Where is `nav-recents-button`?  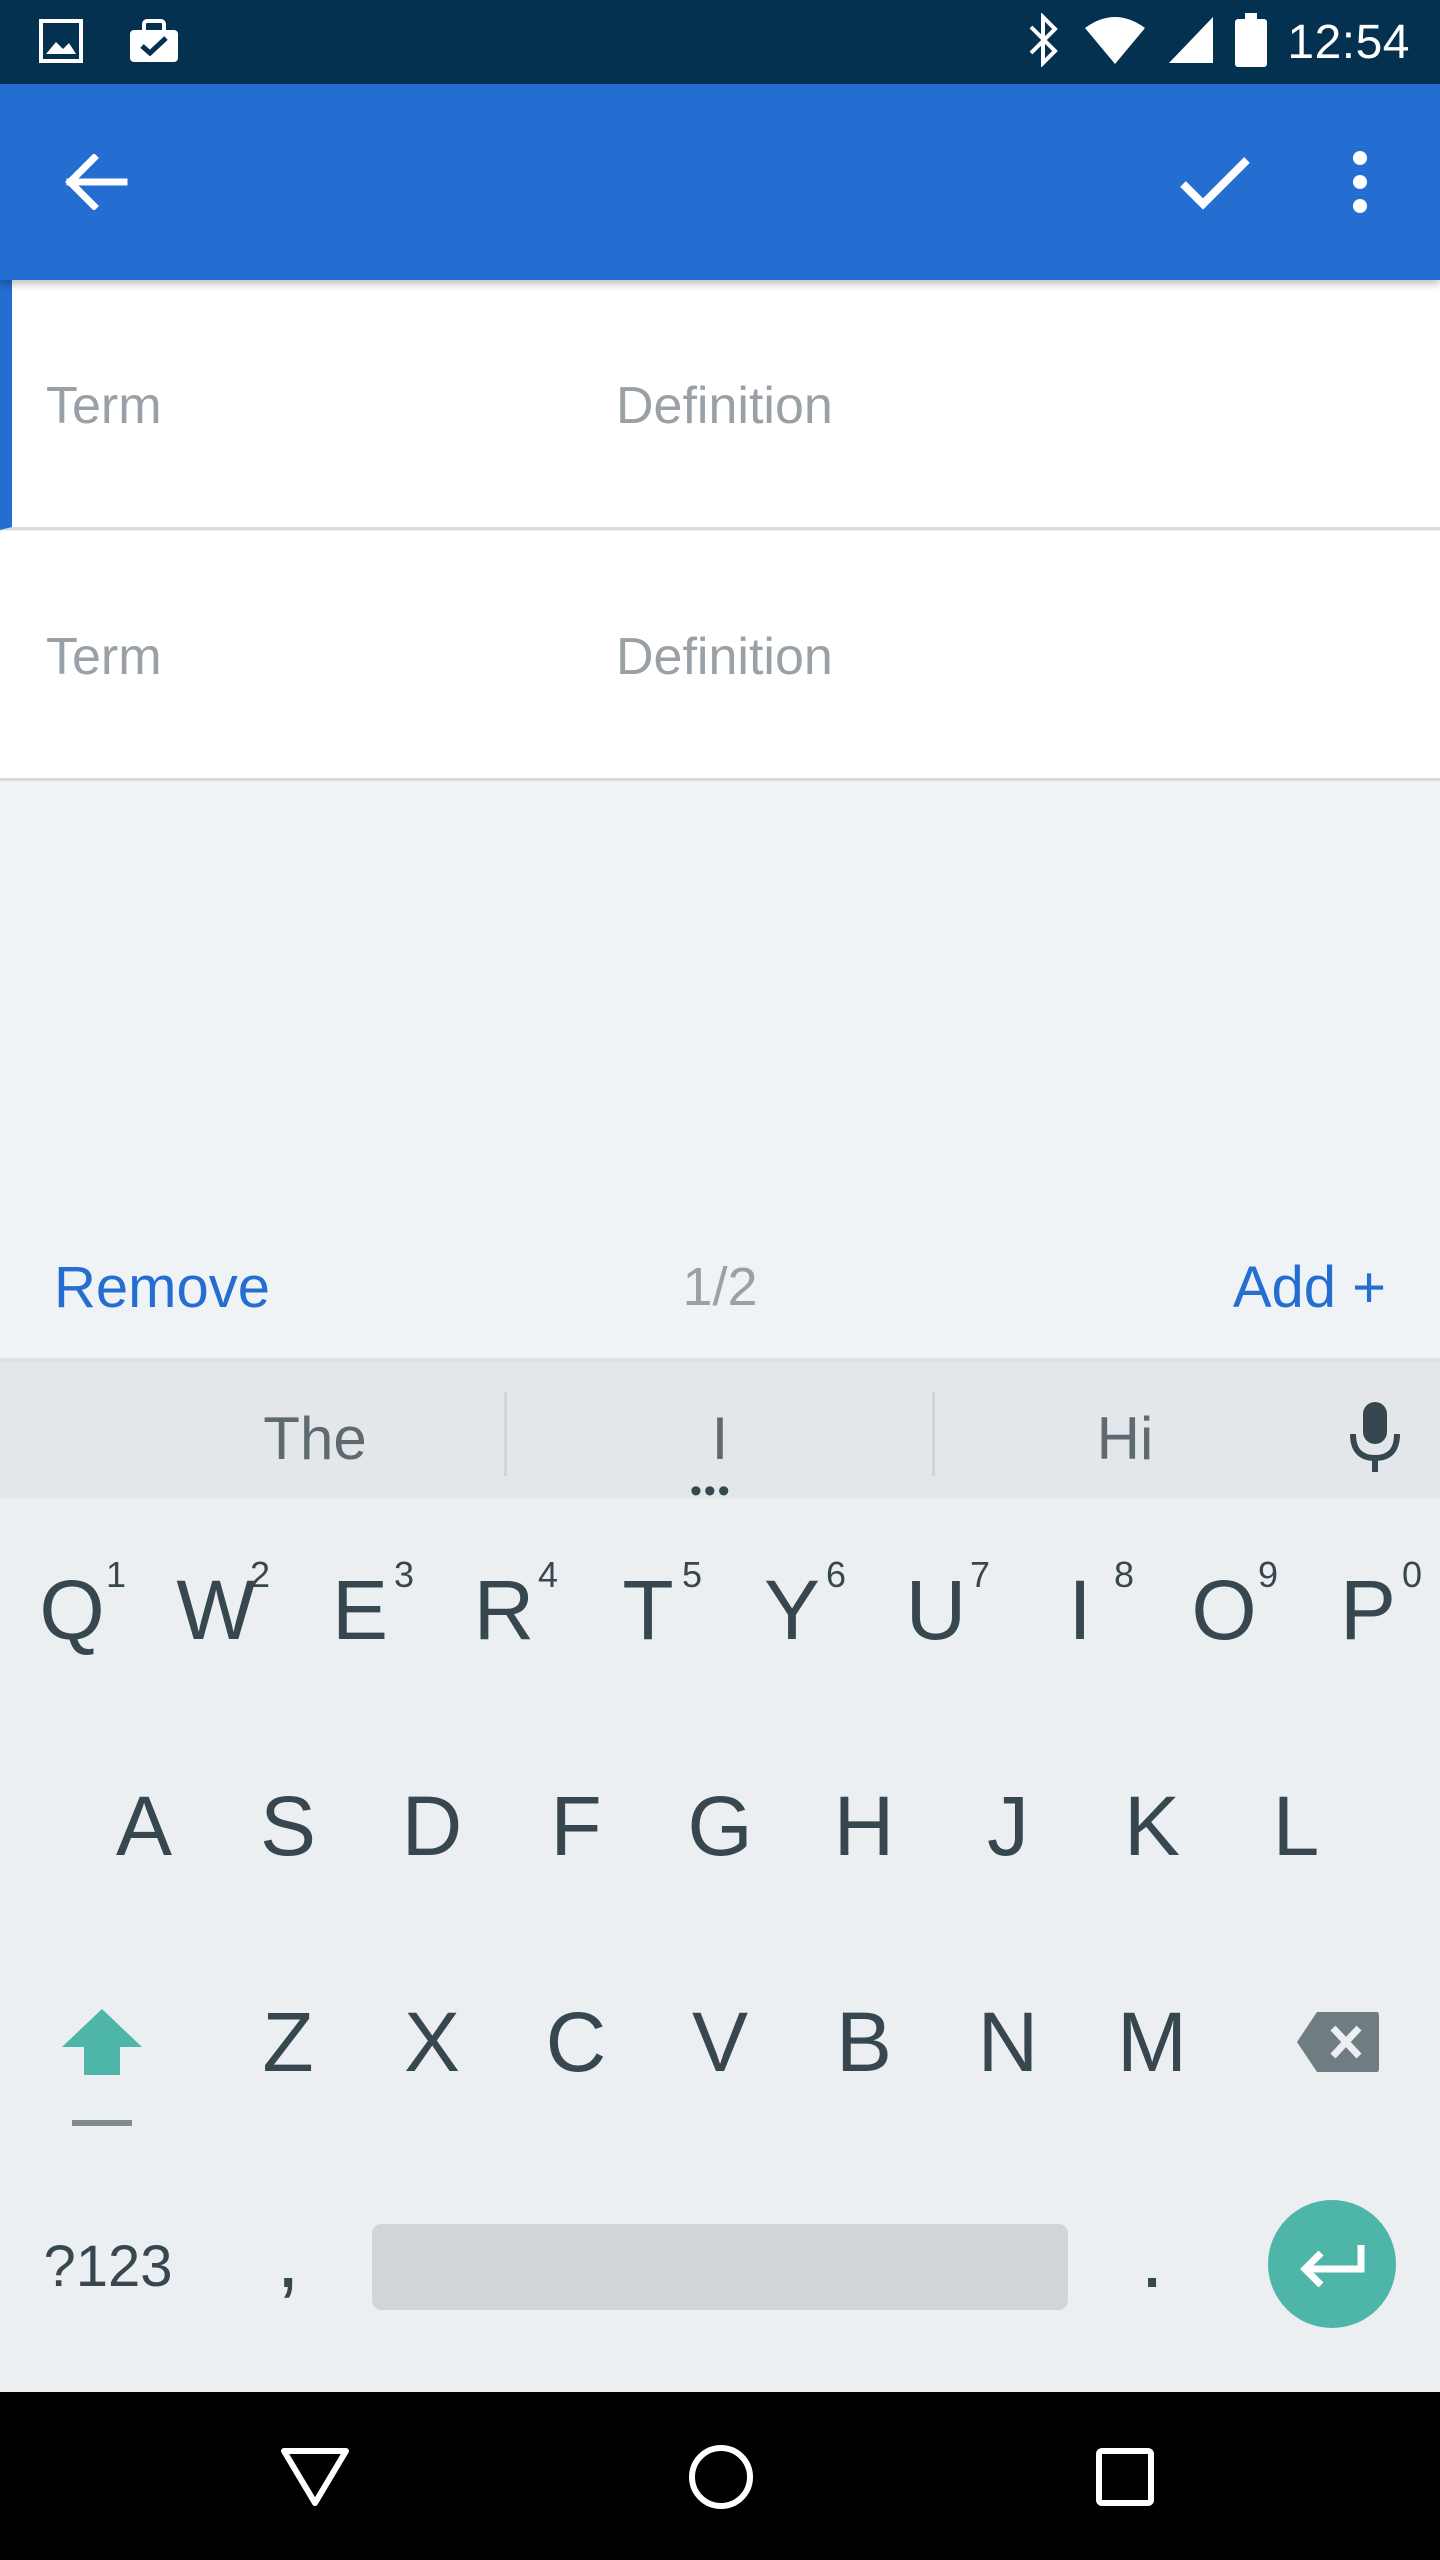 nav-recents-button is located at coordinates (1125, 2477).